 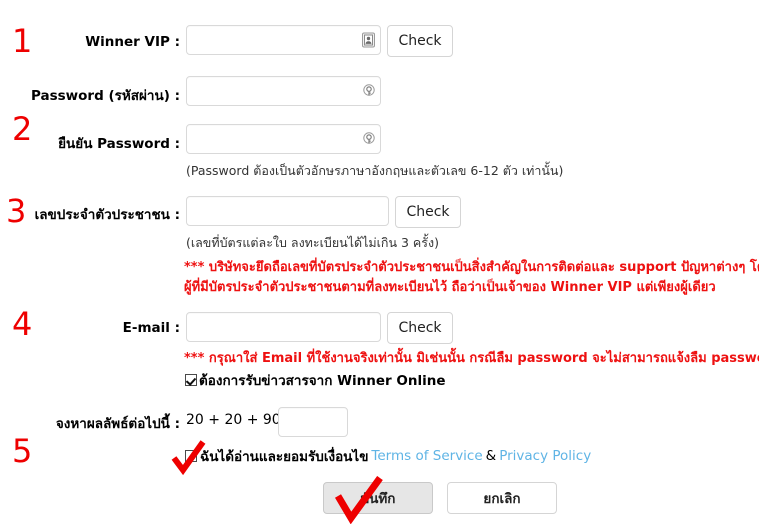 What do you see at coordinates (420, 41) in the screenshot?
I see `winner-vip-check-button: Check` at bounding box center [420, 41].